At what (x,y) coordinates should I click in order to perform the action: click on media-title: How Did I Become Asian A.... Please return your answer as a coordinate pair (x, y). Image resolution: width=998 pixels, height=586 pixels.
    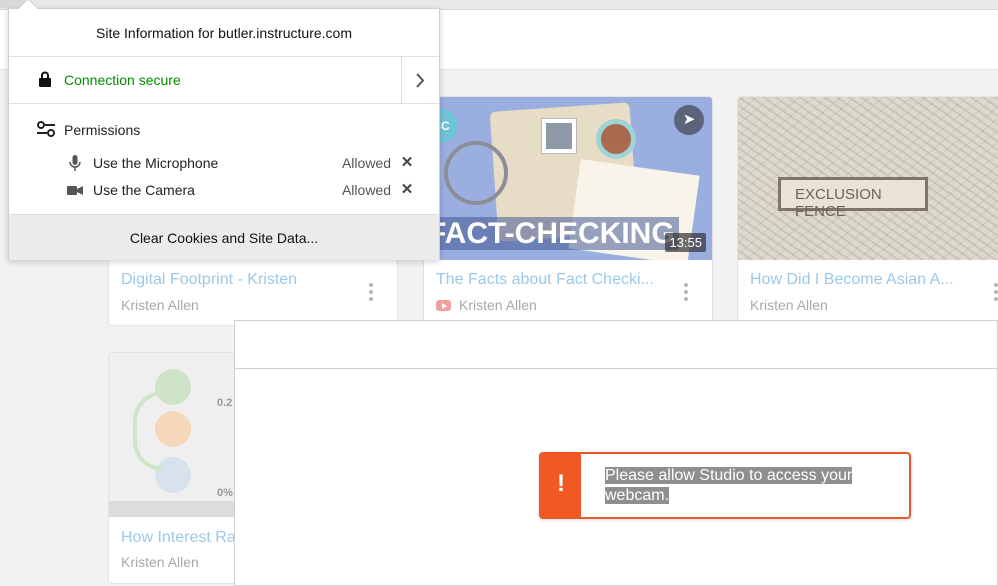
    Looking at the image, I should click on (852, 280).